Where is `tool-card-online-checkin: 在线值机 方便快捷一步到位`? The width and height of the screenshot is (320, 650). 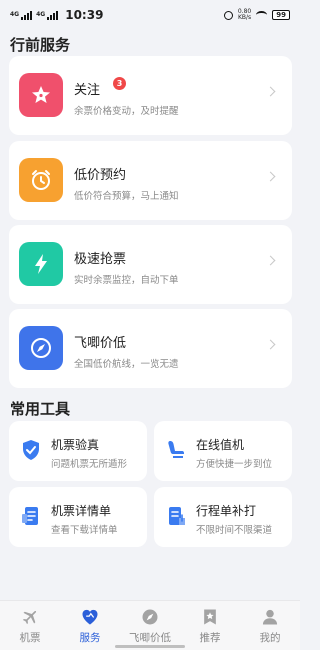 tool-card-online-checkin: 在线值机 方便快捷一步到位 is located at coordinates (223, 451).